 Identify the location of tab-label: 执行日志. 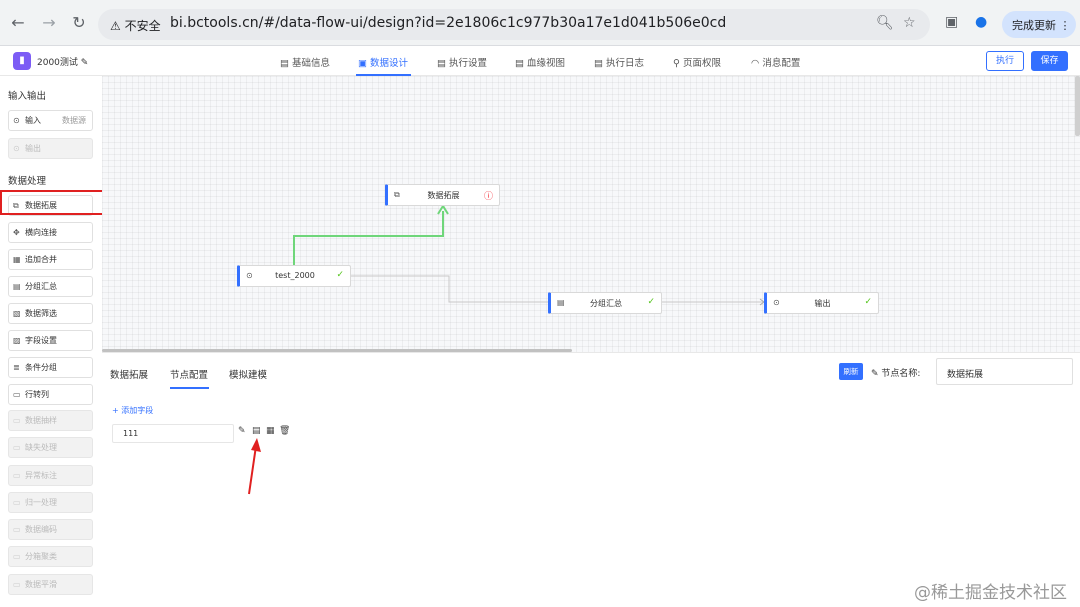
(625, 63).